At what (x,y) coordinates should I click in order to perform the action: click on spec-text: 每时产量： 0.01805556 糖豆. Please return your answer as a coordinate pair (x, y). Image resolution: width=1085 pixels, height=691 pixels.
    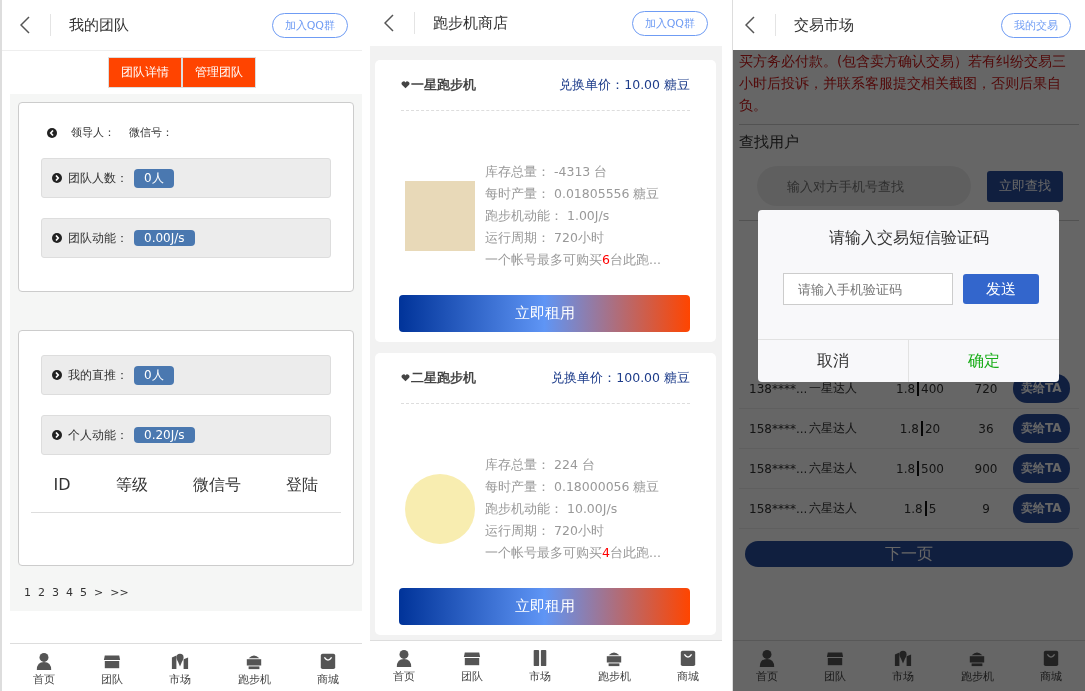
    Looking at the image, I should click on (573, 194).